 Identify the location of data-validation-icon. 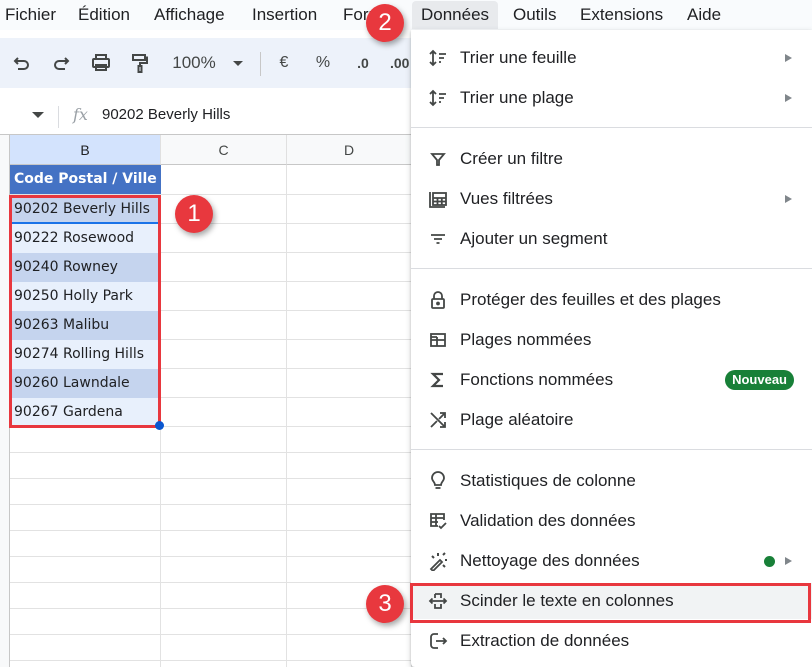
(438, 521).